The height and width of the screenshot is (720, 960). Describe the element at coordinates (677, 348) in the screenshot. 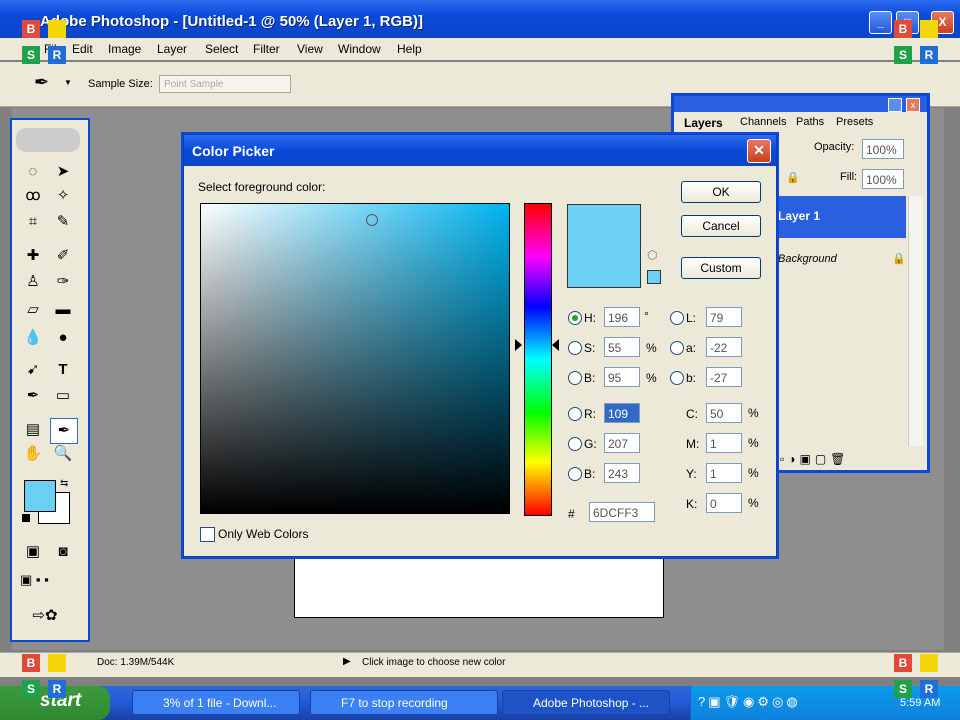

I see `radio-a` at that location.